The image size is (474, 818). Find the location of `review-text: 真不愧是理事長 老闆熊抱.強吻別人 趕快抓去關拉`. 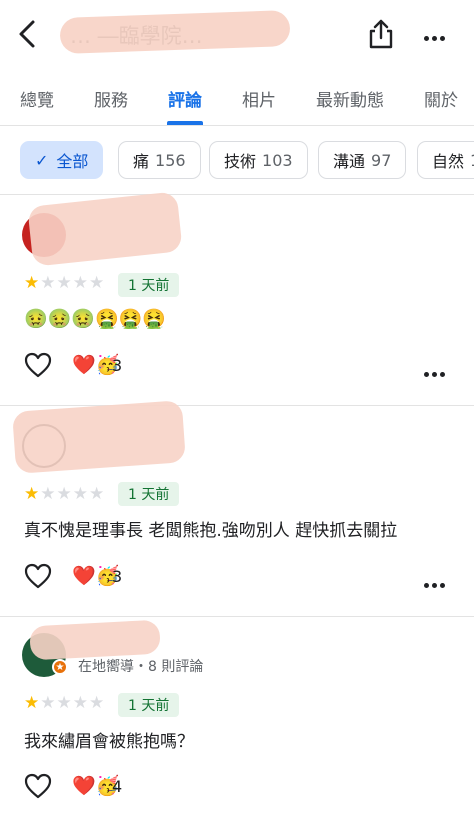

review-text: 真不愧是理事長 老闆熊抱.強吻別人 趕快抓去關拉 is located at coordinates (211, 531).